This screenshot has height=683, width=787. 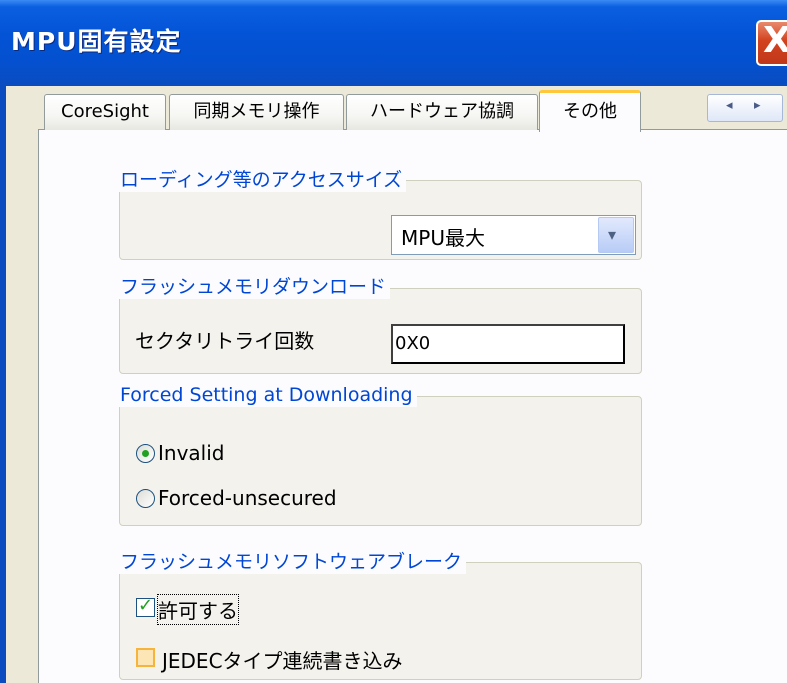 What do you see at coordinates (3, 384) in the screenshot?
I see `window-frame-left` at bounding box center [3, 384].